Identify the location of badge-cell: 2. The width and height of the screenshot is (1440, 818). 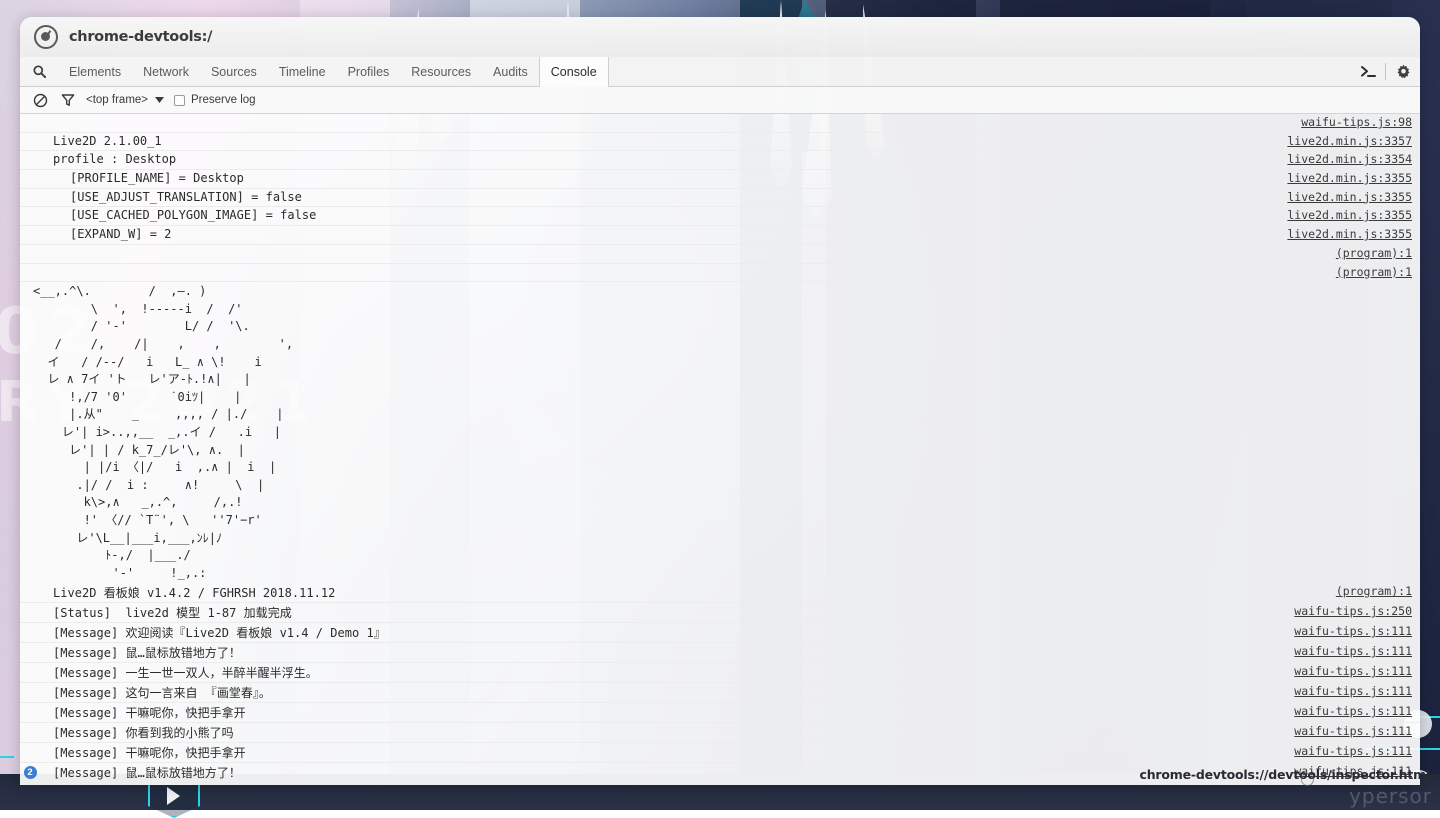
(30, 771).